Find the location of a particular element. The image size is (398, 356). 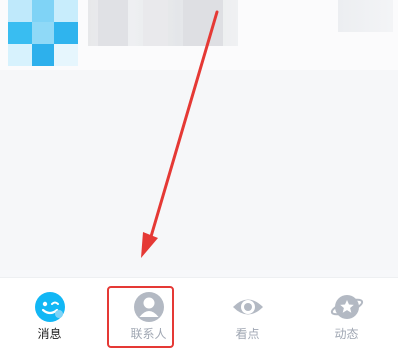

chat-smile-icon is located at coordinates (49, 307).